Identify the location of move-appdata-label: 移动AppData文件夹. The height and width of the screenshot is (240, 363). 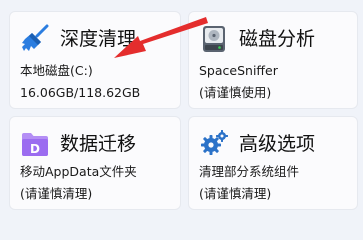
(78, 171).